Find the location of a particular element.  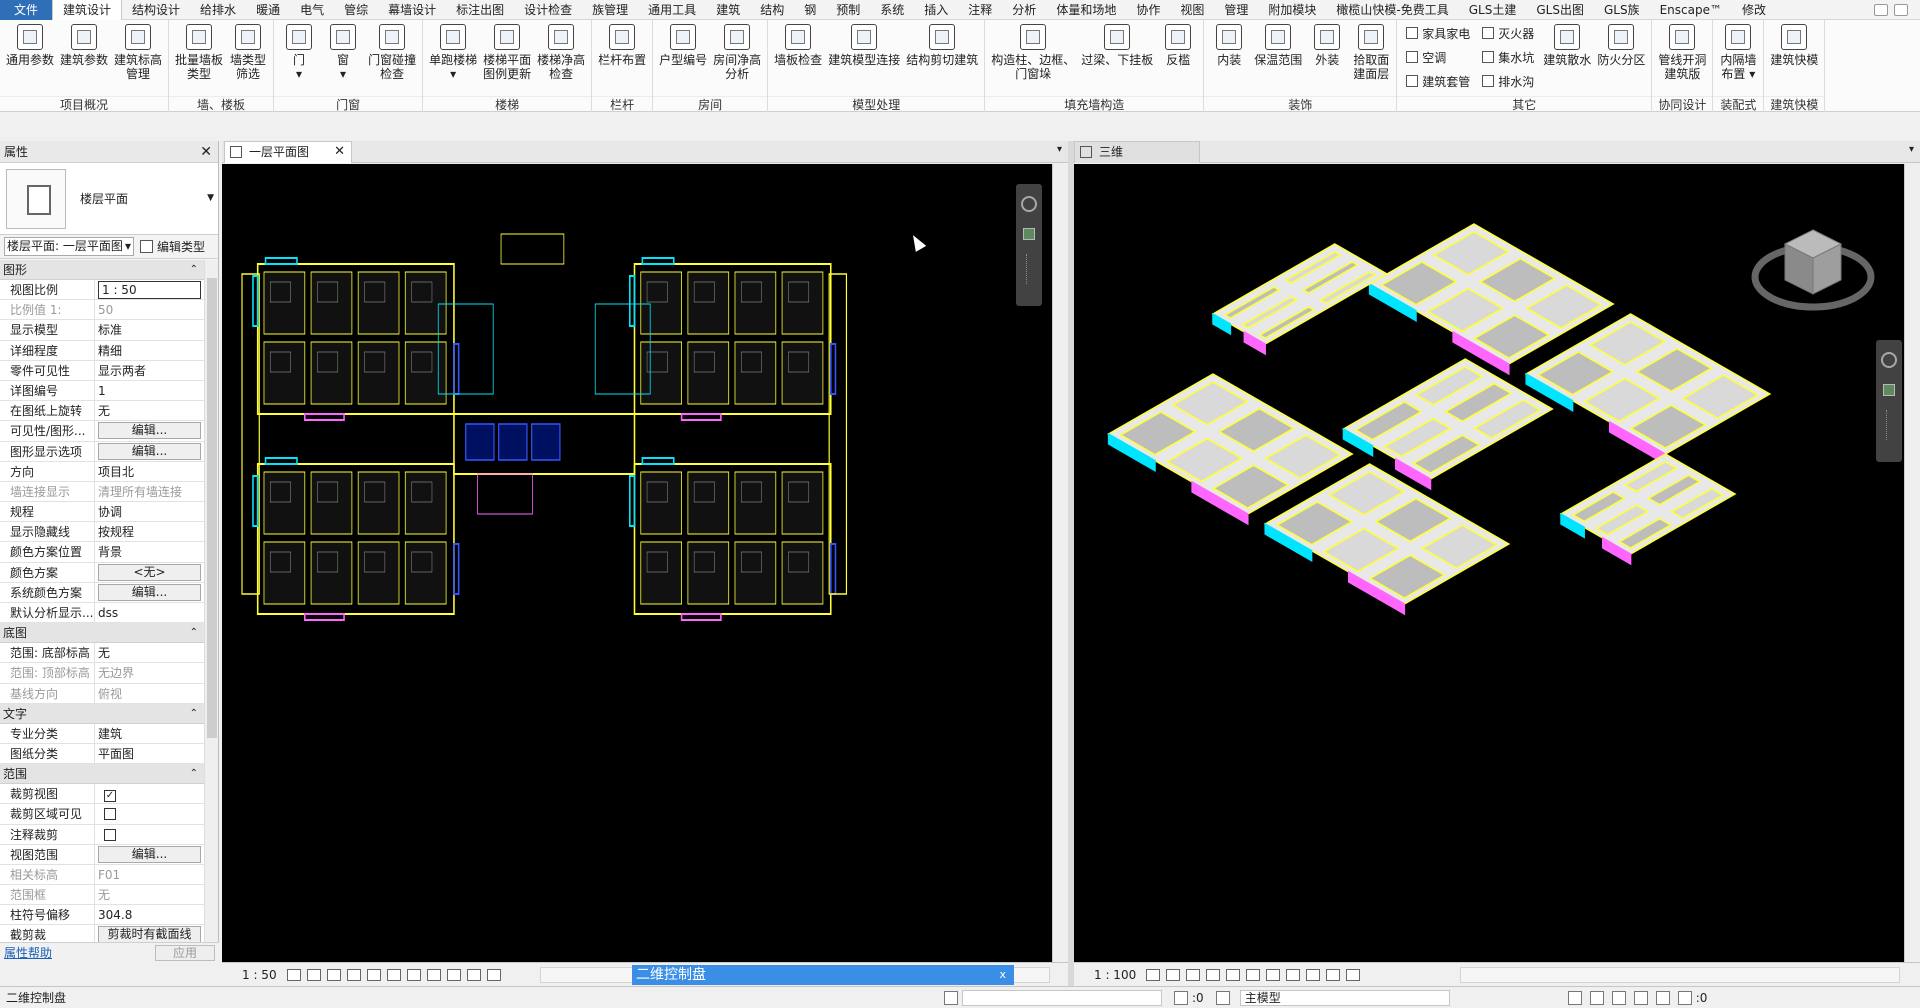

ribbon-button: 建筑散水 is located at coordinates (1567, 45).